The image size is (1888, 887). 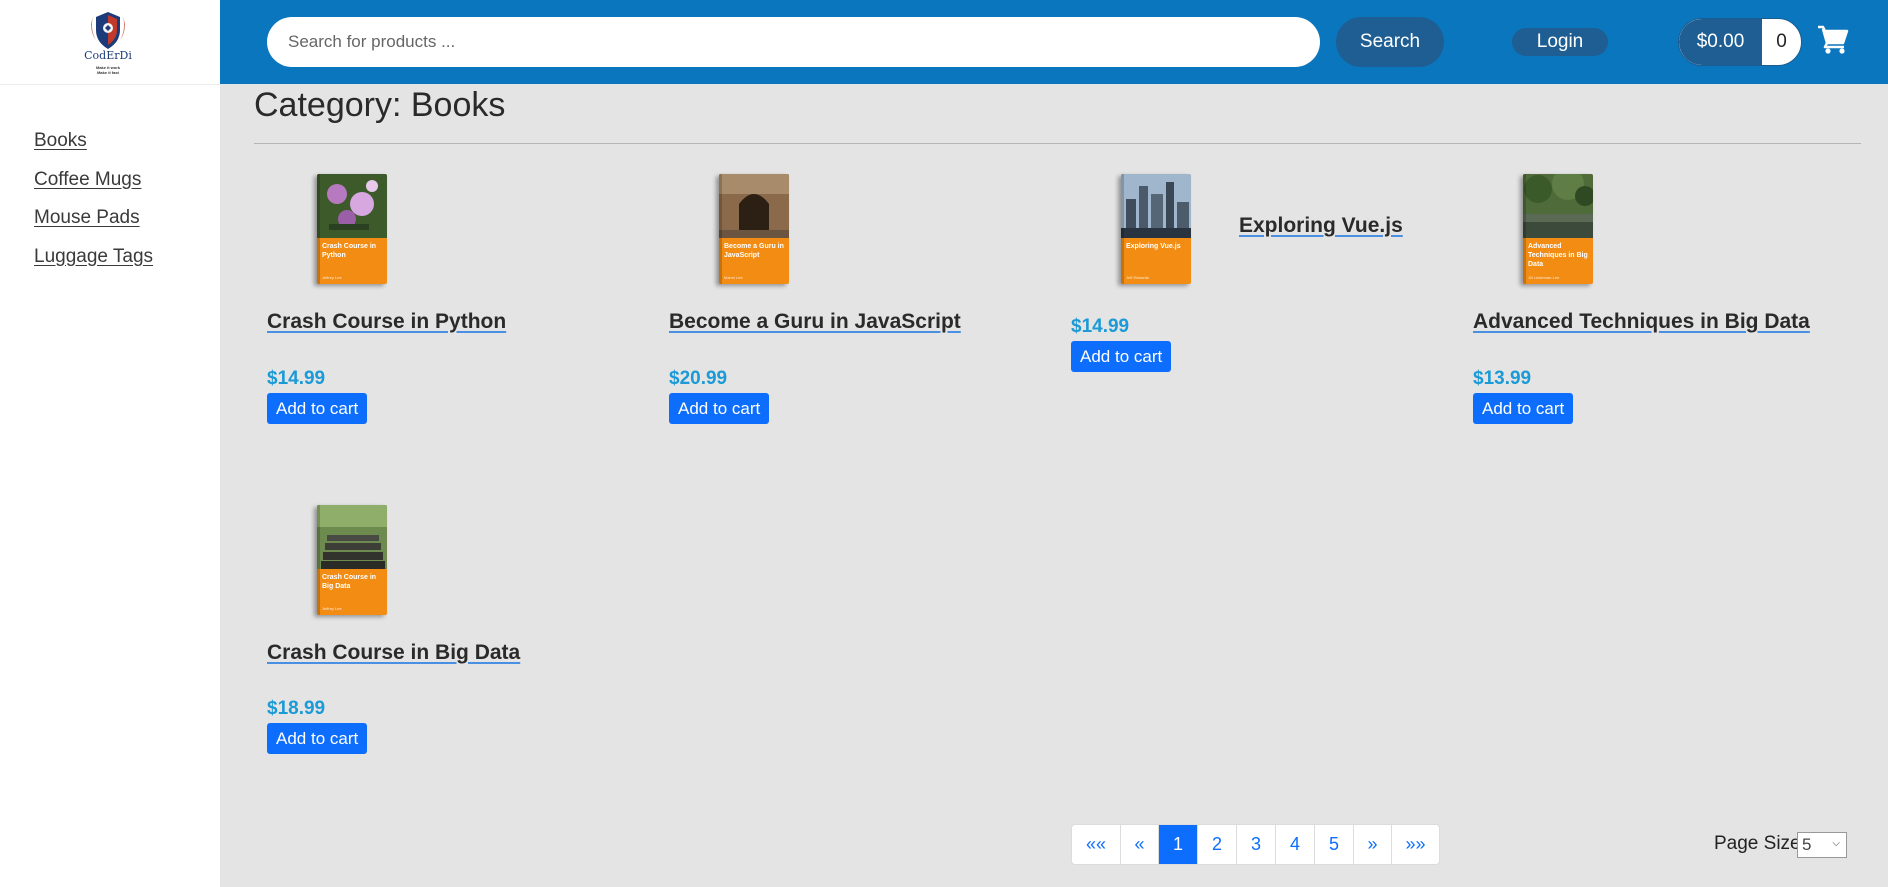 I want to click on product-title-link: Crash Course in Python, so click(x=386, y=322).